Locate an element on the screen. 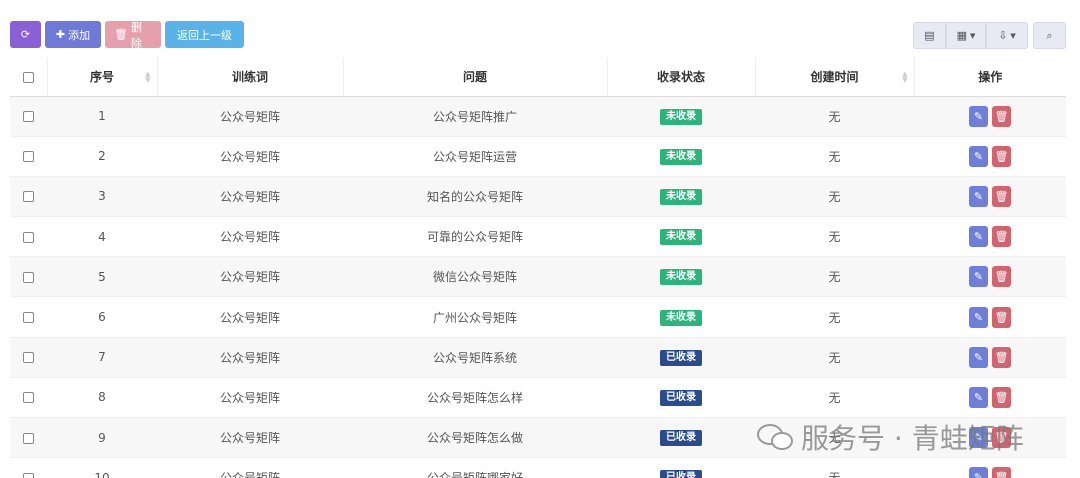 This screenshot has width=1080, height=478. export-button: ⇩ ▼ is located at coordinates (1007, 35).